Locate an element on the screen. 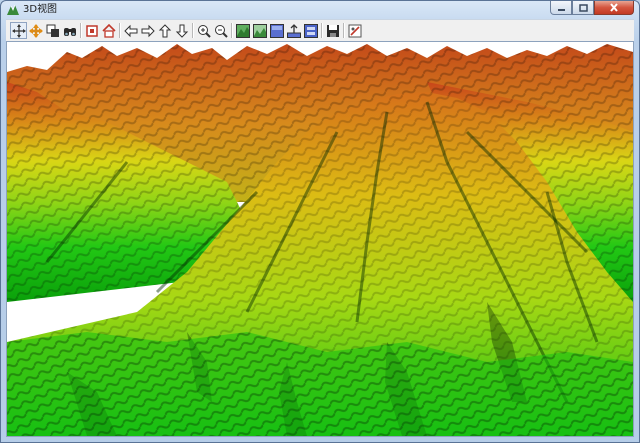 The height and width of the screenshot is (443, 640). arrow-up-icon is located at coordinates (164, 30).